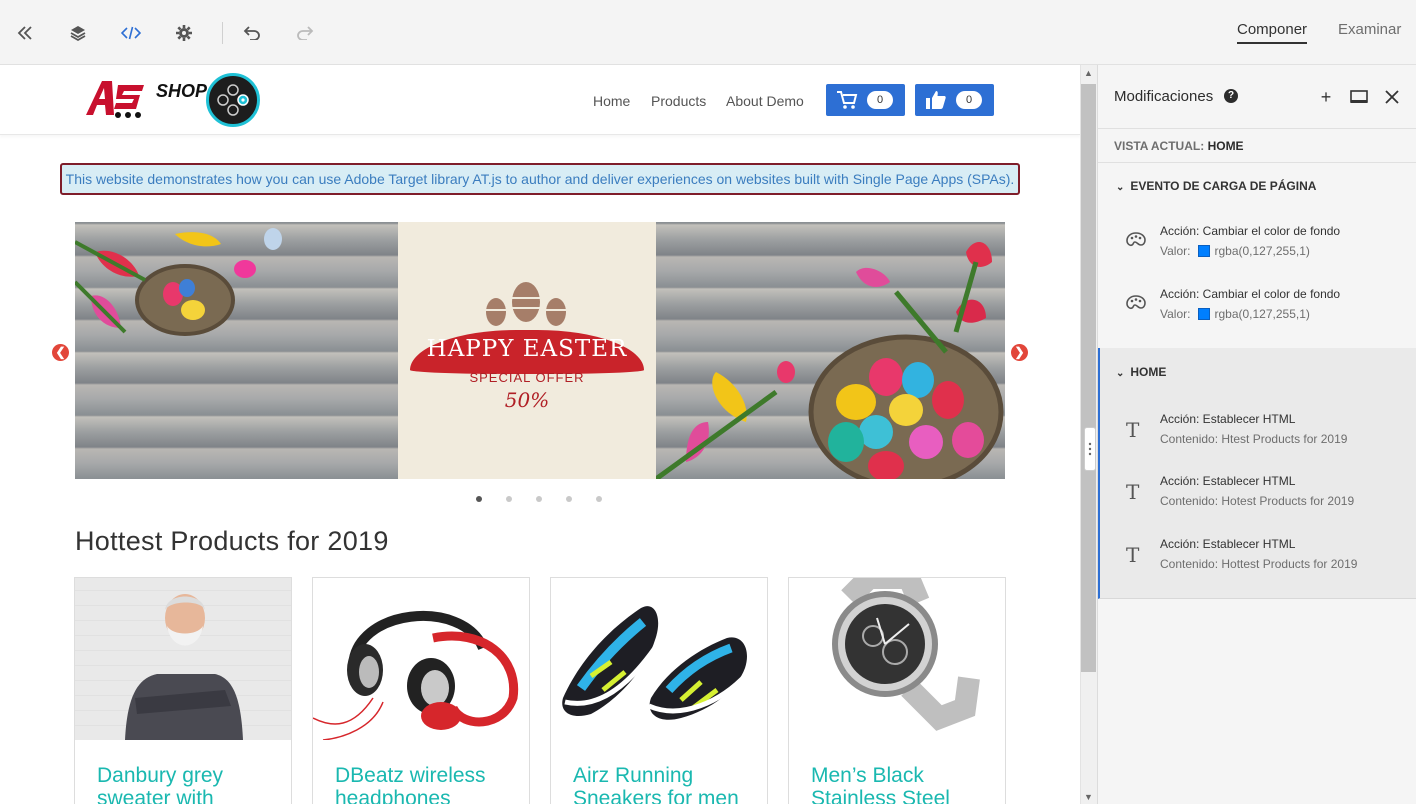  Describe the element at coordinates (1392, 97) in the screenshot. I see `close-icon` at that location.